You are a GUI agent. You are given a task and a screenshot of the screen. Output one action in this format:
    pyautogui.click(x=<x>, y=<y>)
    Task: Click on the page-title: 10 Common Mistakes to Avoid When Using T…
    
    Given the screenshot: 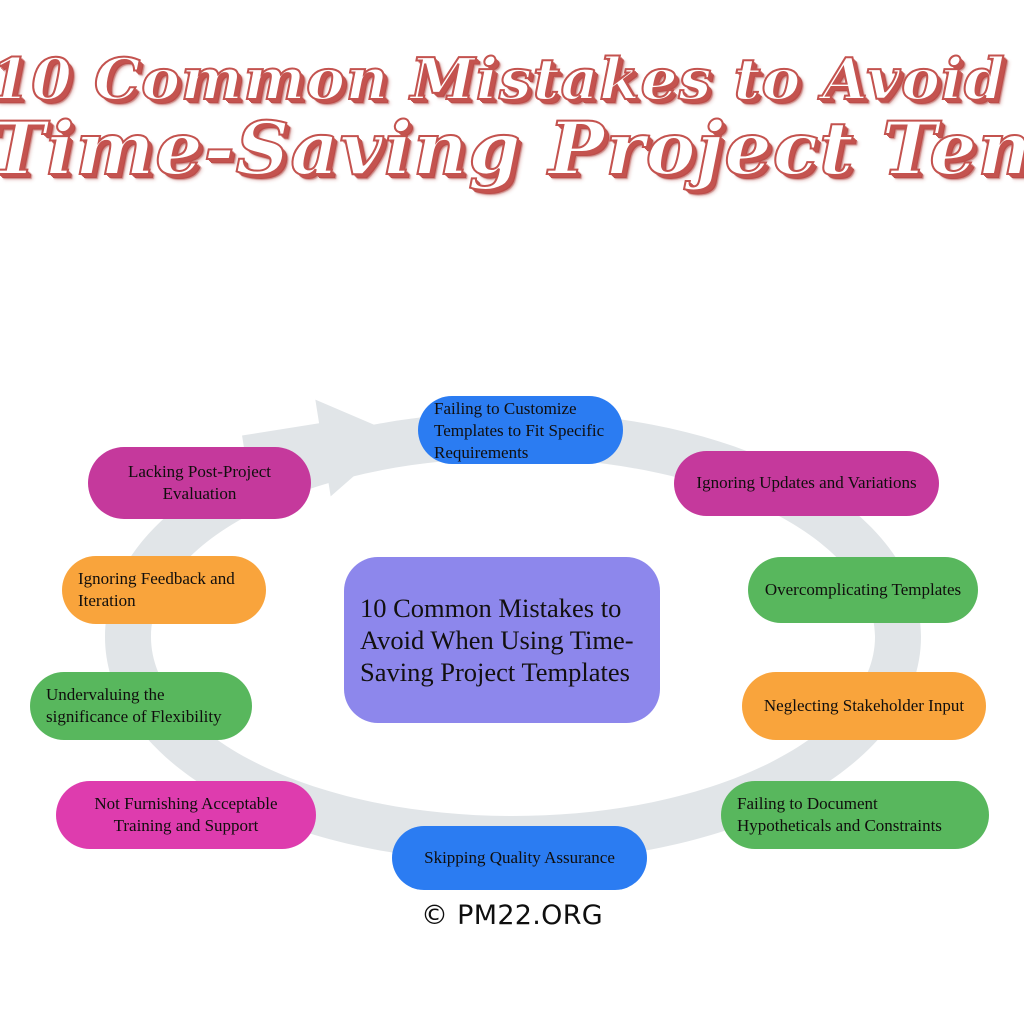 What is the action you would take?
    pyautogui.click(x=512, y=119)
    